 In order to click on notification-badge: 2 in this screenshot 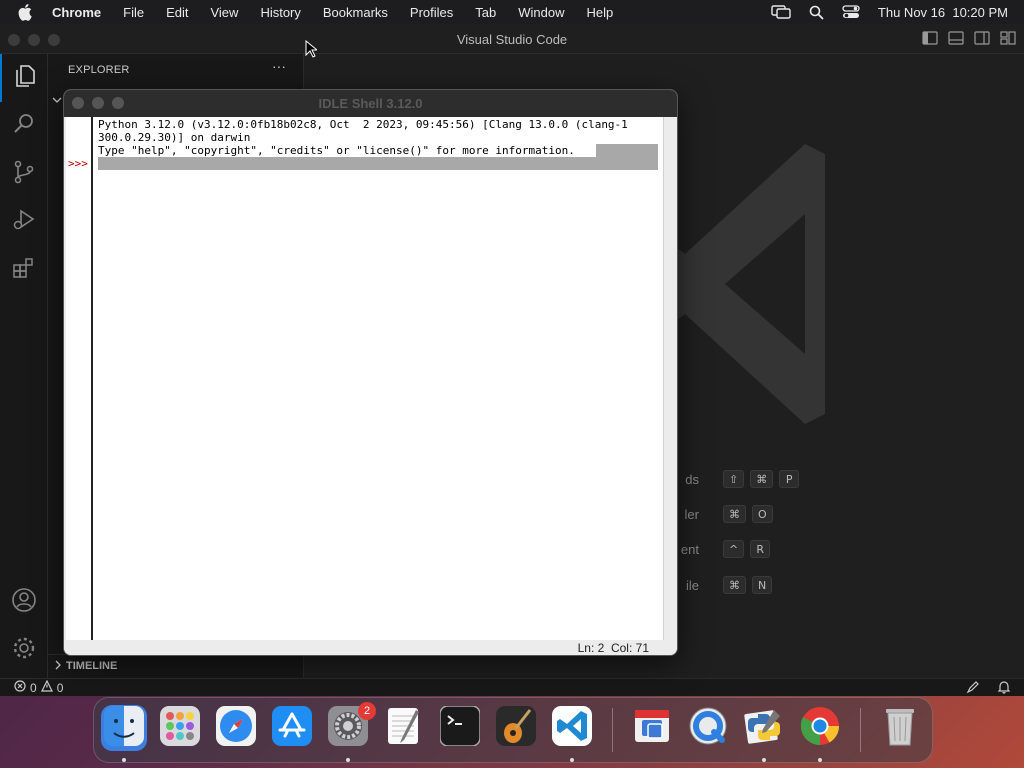, I will do `click(367, 711)`.